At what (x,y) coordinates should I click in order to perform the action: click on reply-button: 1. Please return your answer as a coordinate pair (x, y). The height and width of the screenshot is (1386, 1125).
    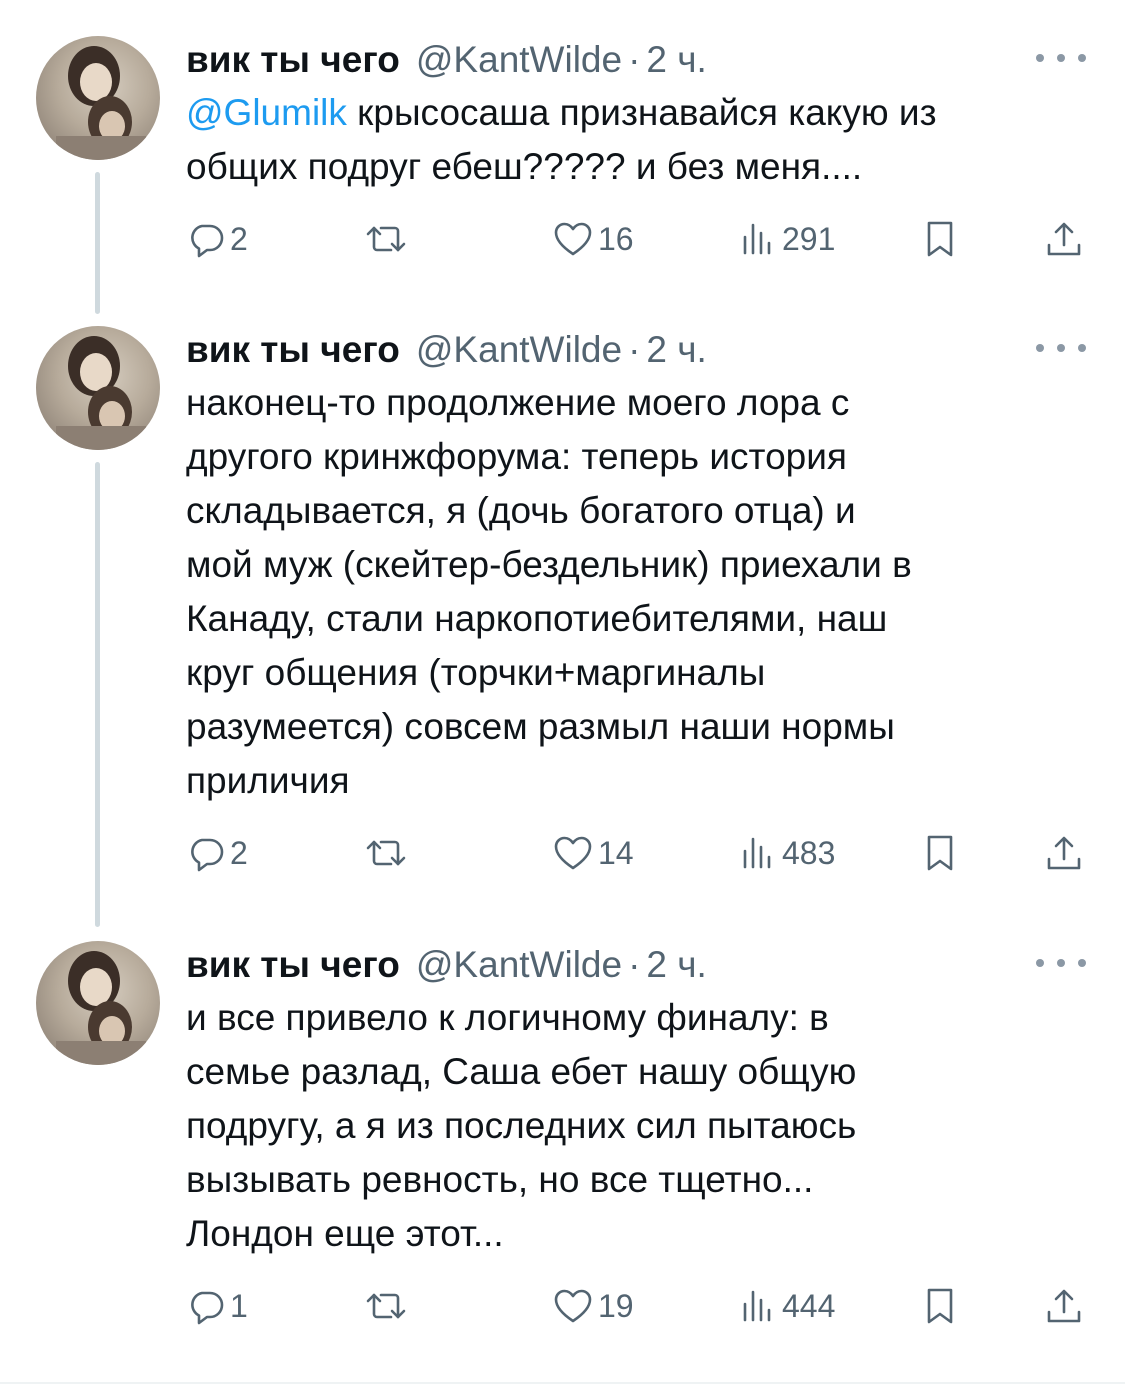
    Looking at the image, I should click on (217, 1306).